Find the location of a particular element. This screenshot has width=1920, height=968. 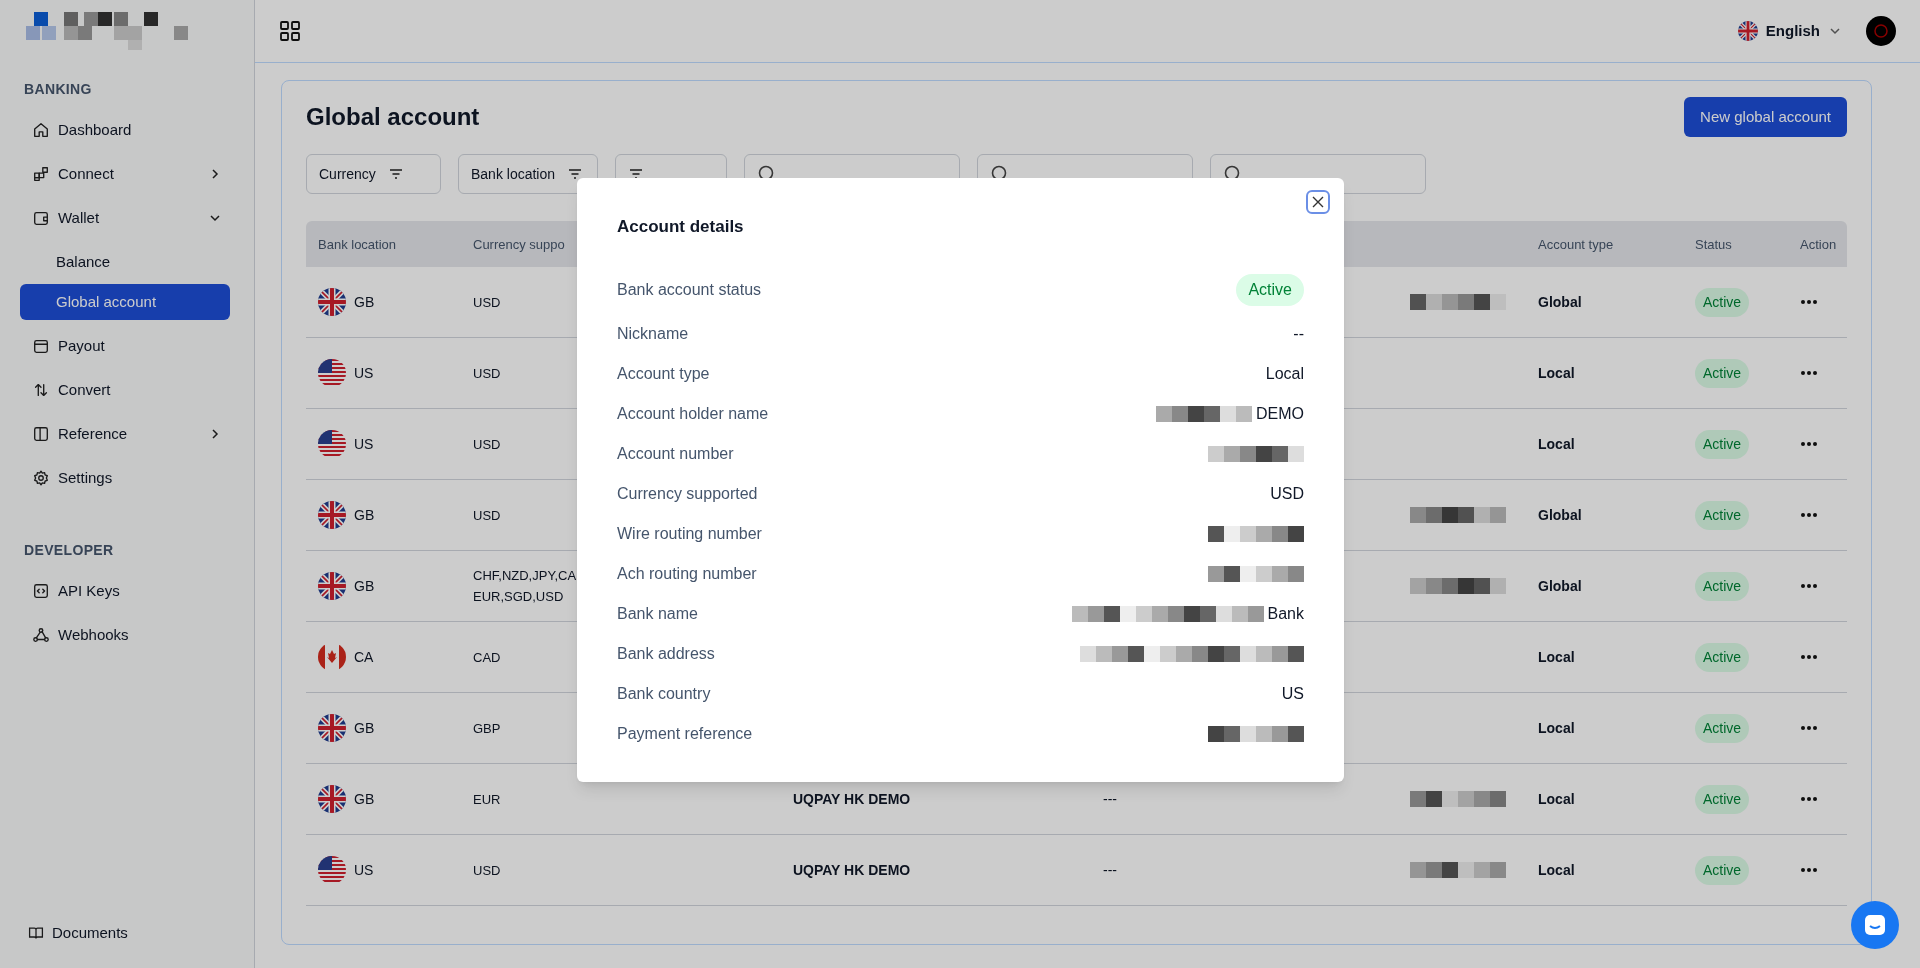

sidebar-item: Webhooks is located at coordinates (127, 635).